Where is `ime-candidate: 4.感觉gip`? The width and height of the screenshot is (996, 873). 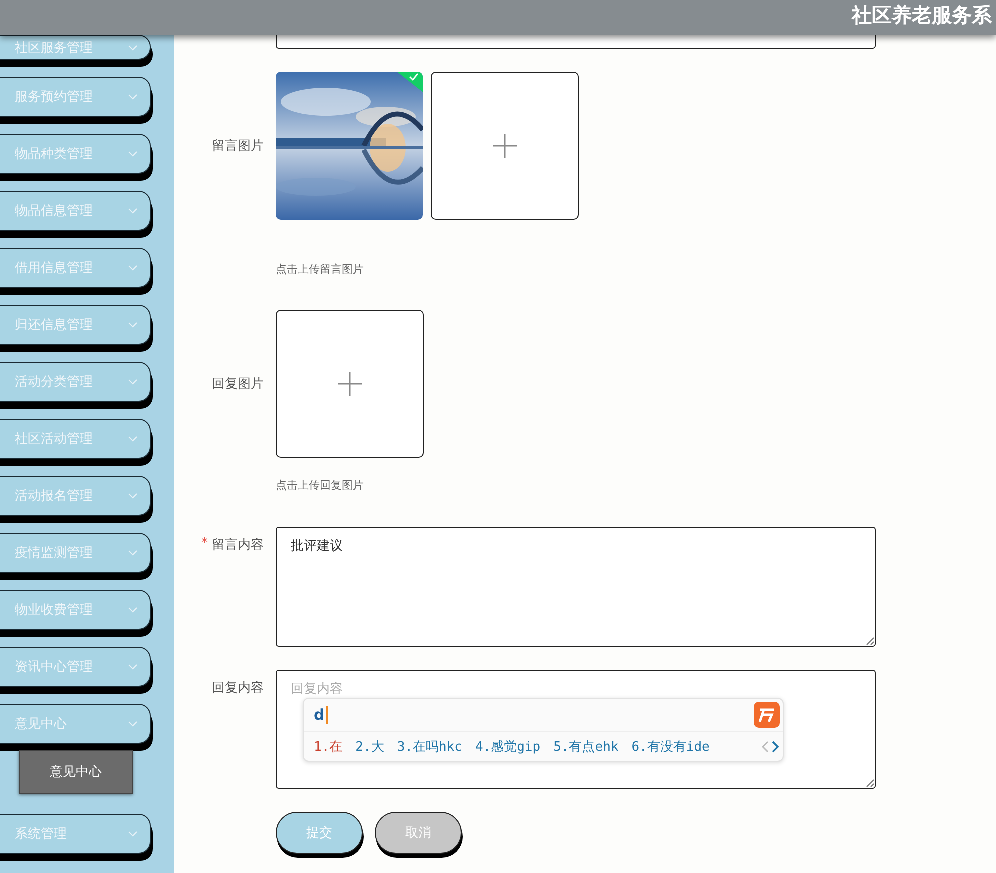 ime-candidate: 4.感觉gip is located at coordinates (508, 747).